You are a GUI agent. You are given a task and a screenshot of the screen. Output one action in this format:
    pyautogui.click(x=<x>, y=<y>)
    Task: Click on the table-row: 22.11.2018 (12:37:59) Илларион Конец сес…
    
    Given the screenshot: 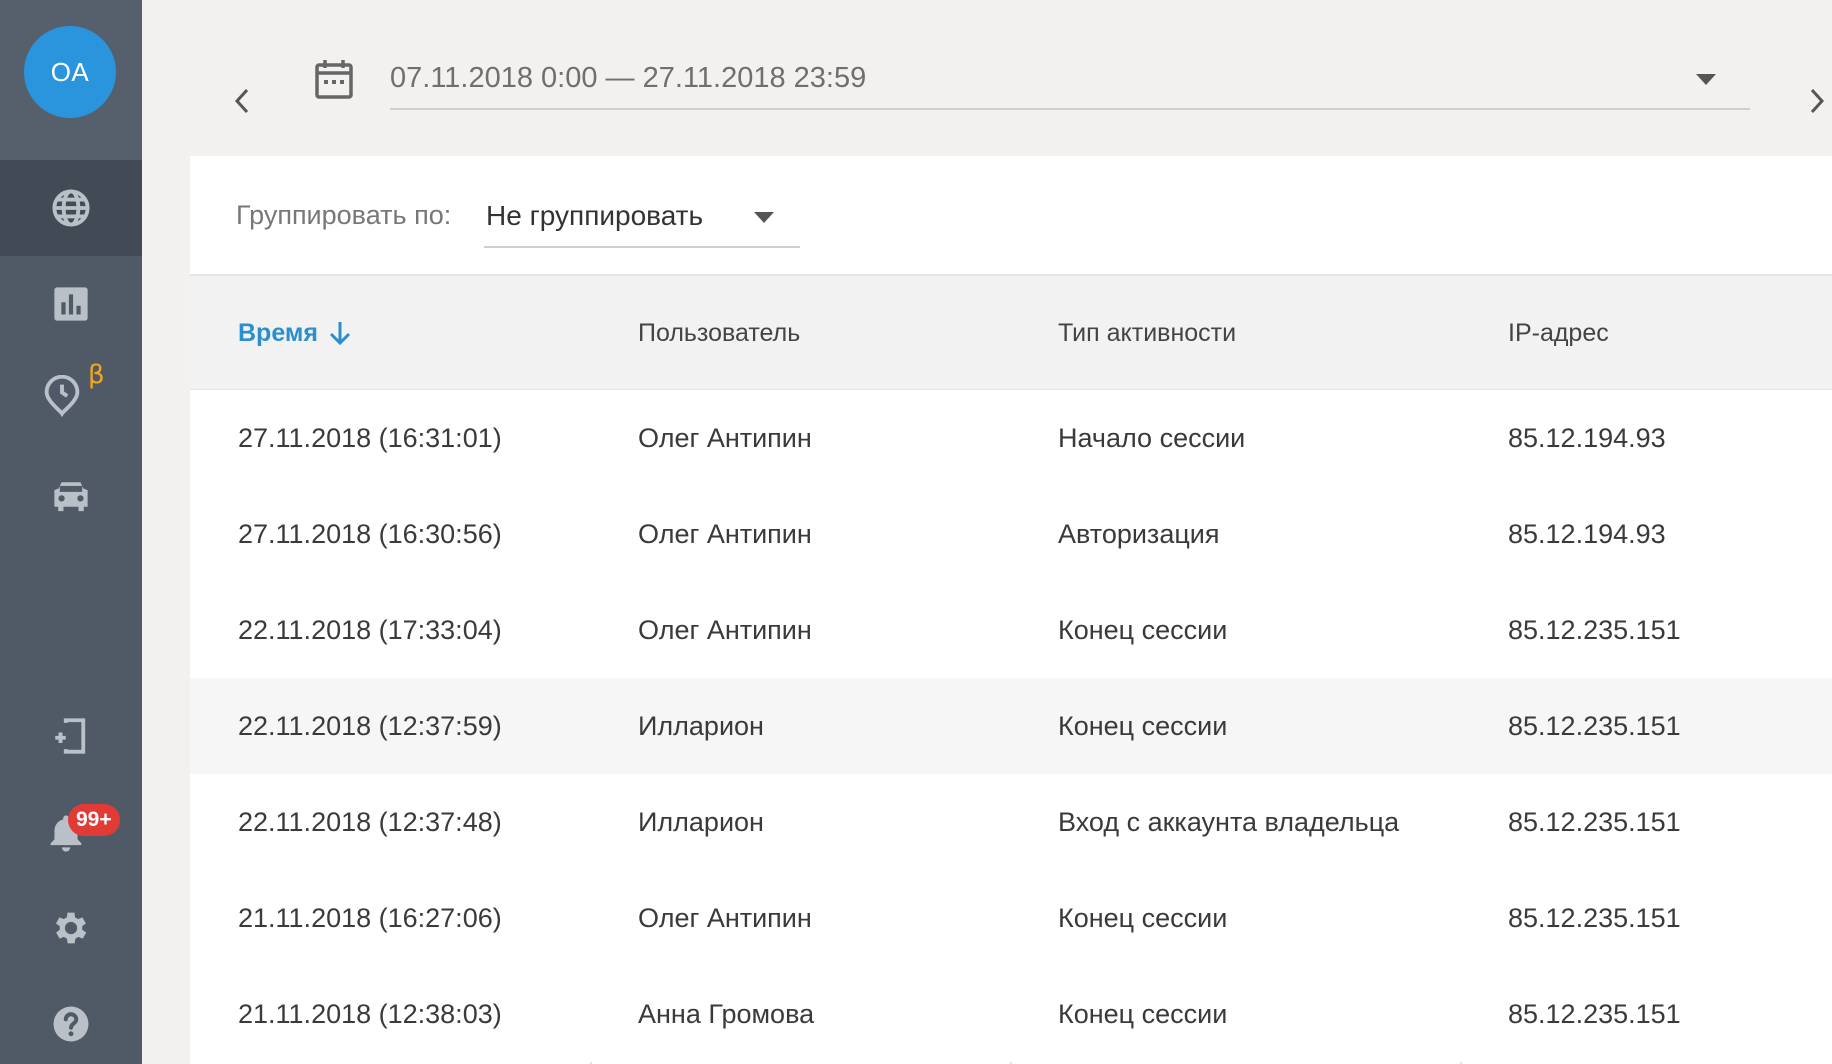 What is the action you would take?
    pyautogui.click(x=1011, y=726)
    